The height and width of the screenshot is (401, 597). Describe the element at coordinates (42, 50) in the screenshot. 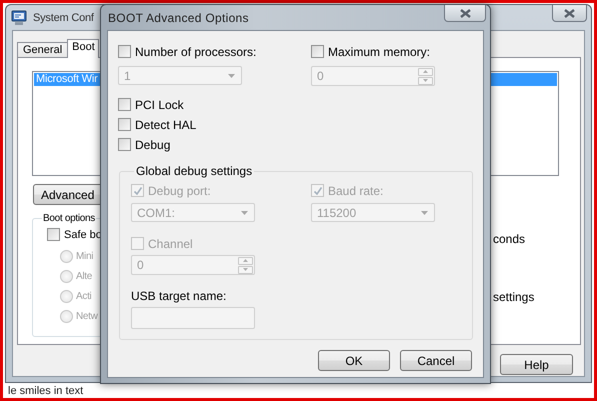

I see `tab: General` at that location.